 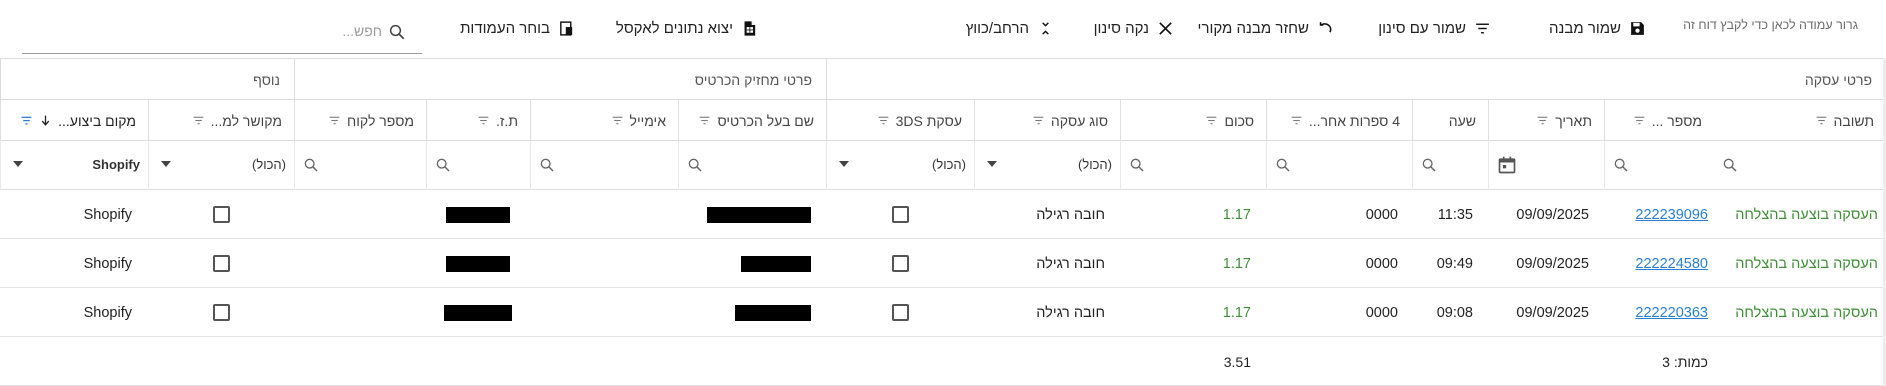 What do you see at coordinates (1266, 28) in the screenshot?
I see `restore-original-button: שחזר מבנה מקורי` at bounding box center [1266, 28].